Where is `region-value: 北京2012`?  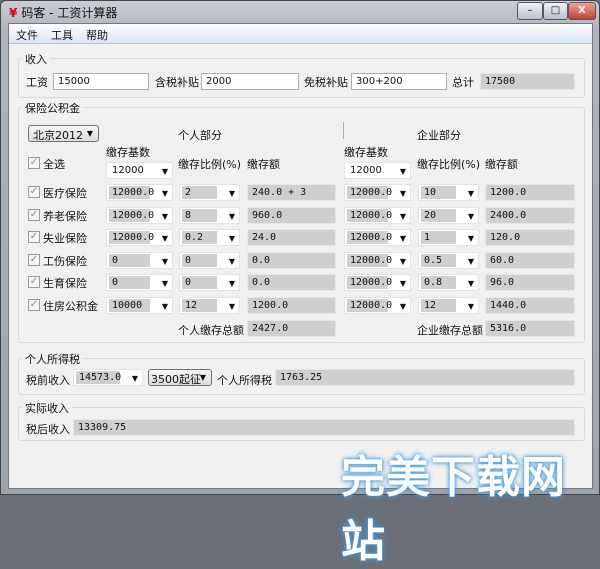 region-value: 北京2012 is located at coordinates (58, 135).